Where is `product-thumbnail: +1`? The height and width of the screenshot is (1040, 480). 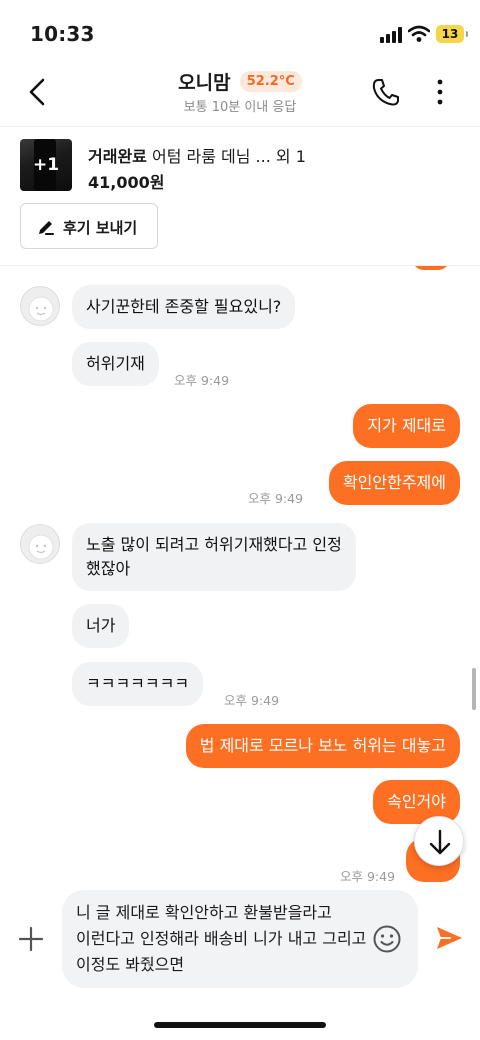 product-thumbnail: +1 is located at coordinates (46, 165).